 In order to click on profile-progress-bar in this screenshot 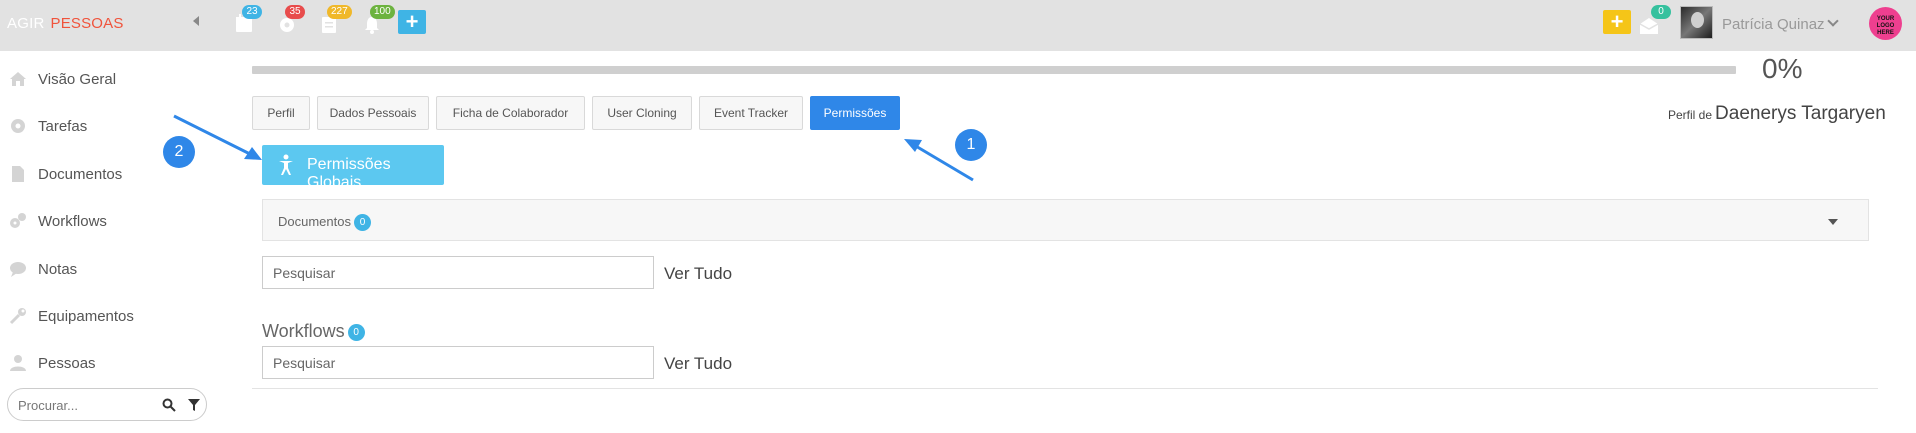, I will do `click(994, 70)`.